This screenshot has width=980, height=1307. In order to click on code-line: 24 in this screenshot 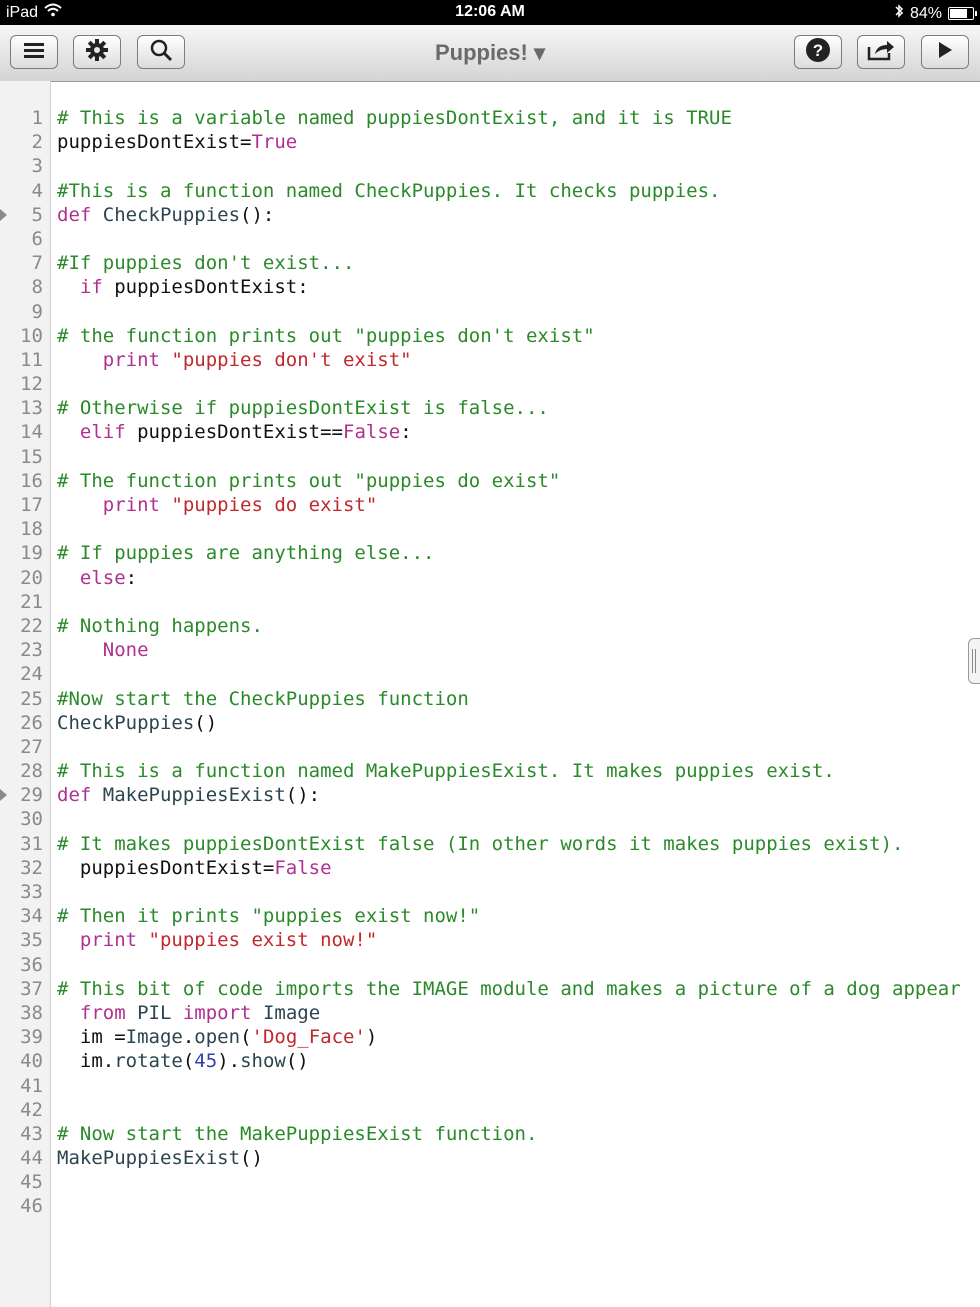, I will do `click(490, 674)`.